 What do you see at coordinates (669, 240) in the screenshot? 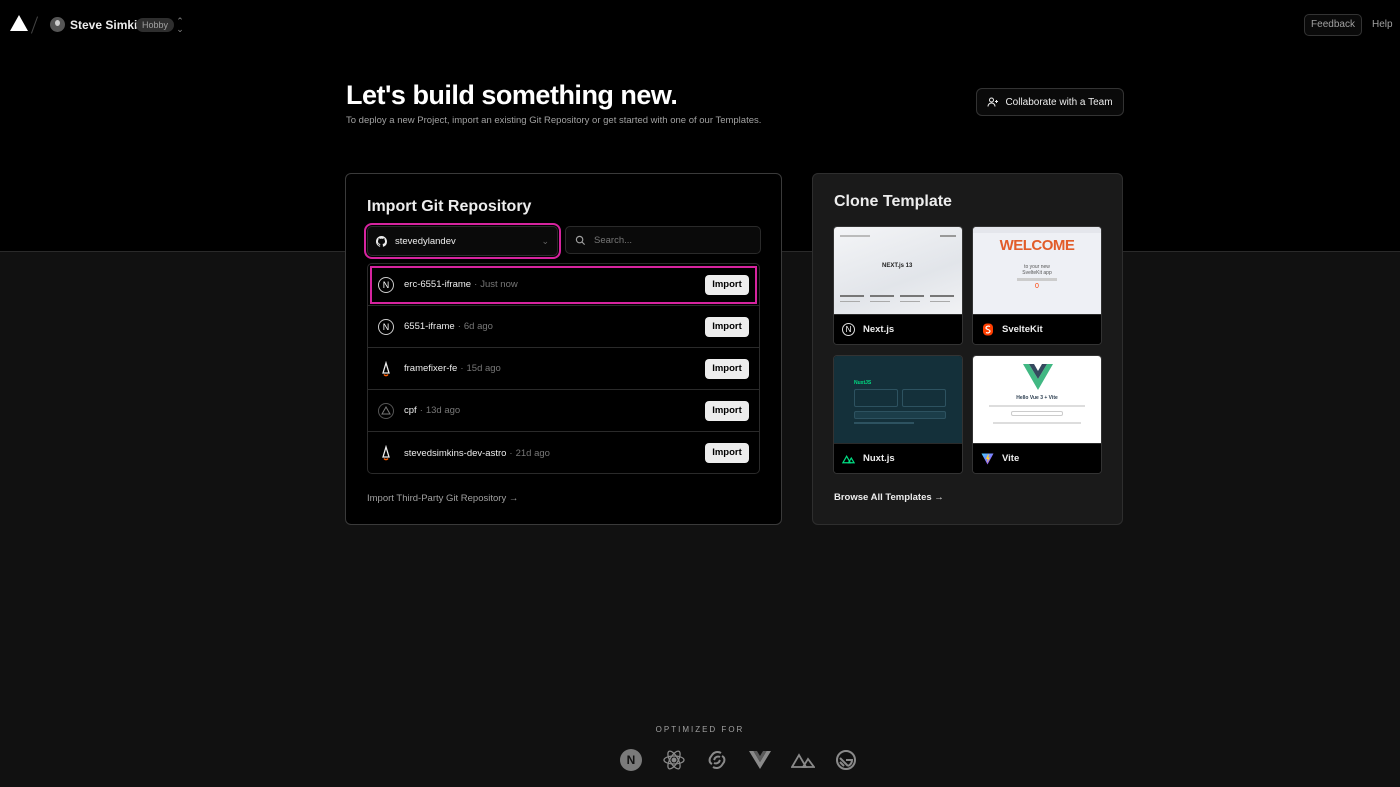
I see `search-input` at bounding box center [669, 240].